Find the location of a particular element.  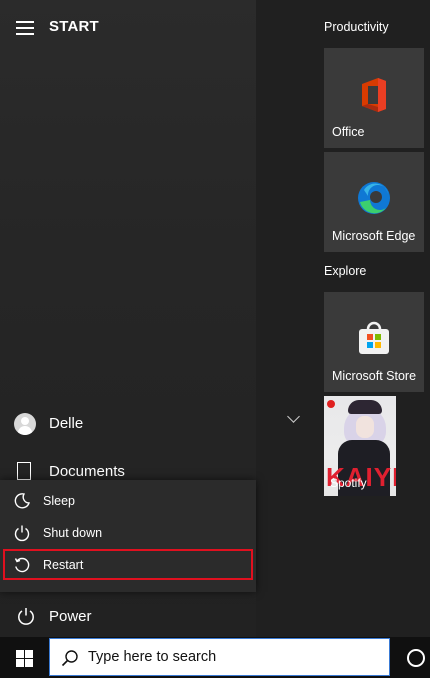

documents-label: Documents is located at coordinates (87, 471).